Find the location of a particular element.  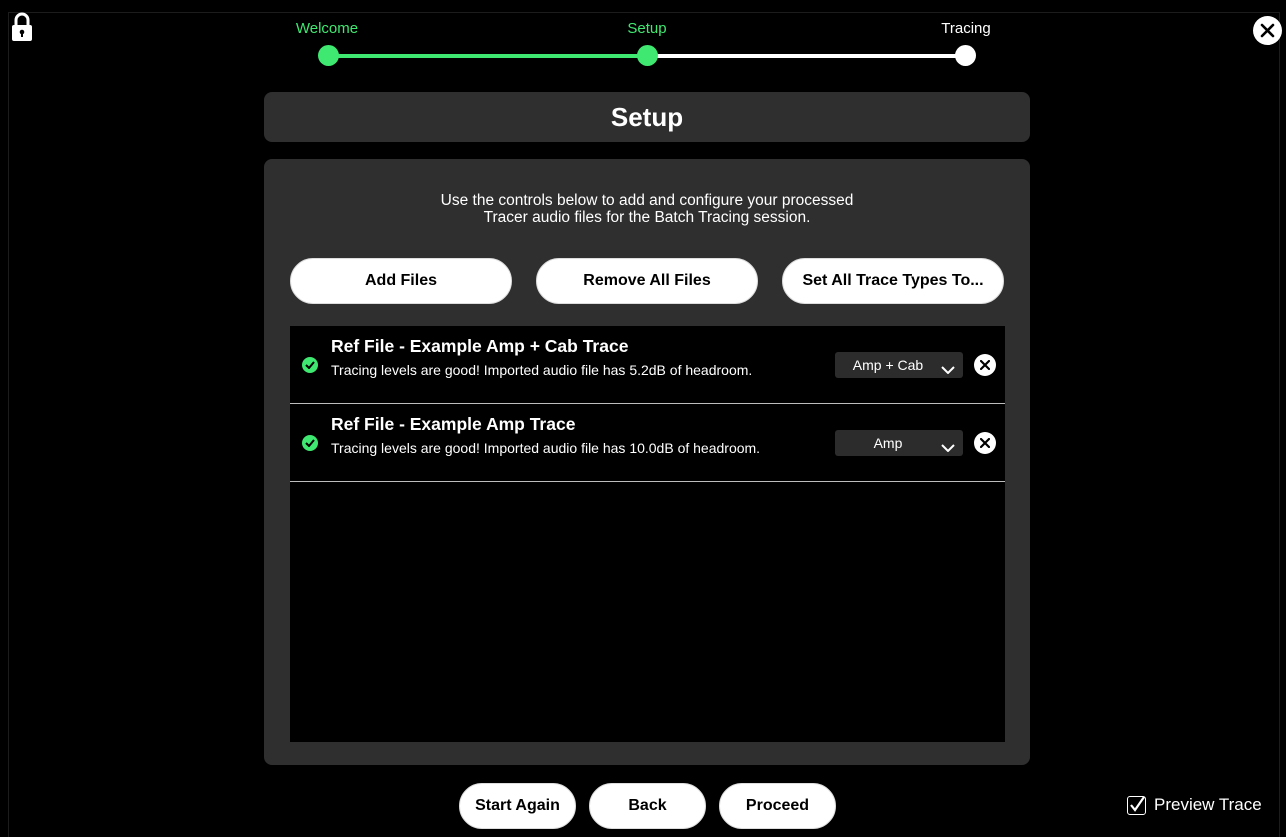

step-dot-setup is located at coordinates (647, 55).